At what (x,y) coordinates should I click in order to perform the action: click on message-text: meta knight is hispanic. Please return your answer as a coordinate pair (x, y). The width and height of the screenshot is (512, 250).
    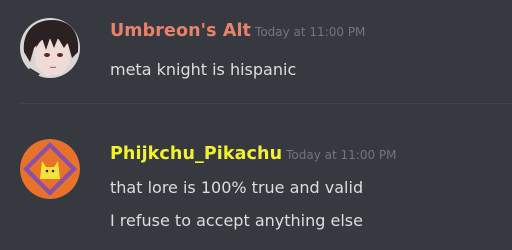
    Looking at the image, I should click on (203, 69).